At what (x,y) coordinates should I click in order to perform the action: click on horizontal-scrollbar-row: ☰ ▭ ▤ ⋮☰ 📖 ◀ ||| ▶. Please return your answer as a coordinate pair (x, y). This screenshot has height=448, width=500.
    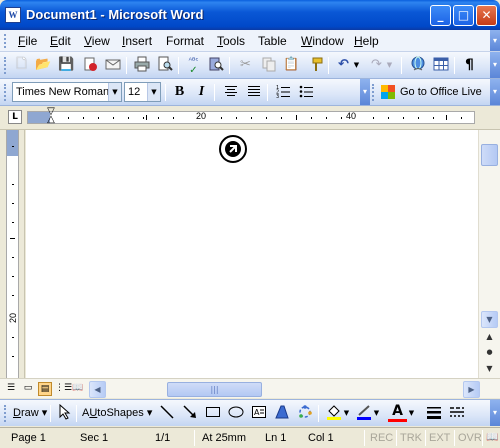
    Looking at the image, I should click on (250, 388).